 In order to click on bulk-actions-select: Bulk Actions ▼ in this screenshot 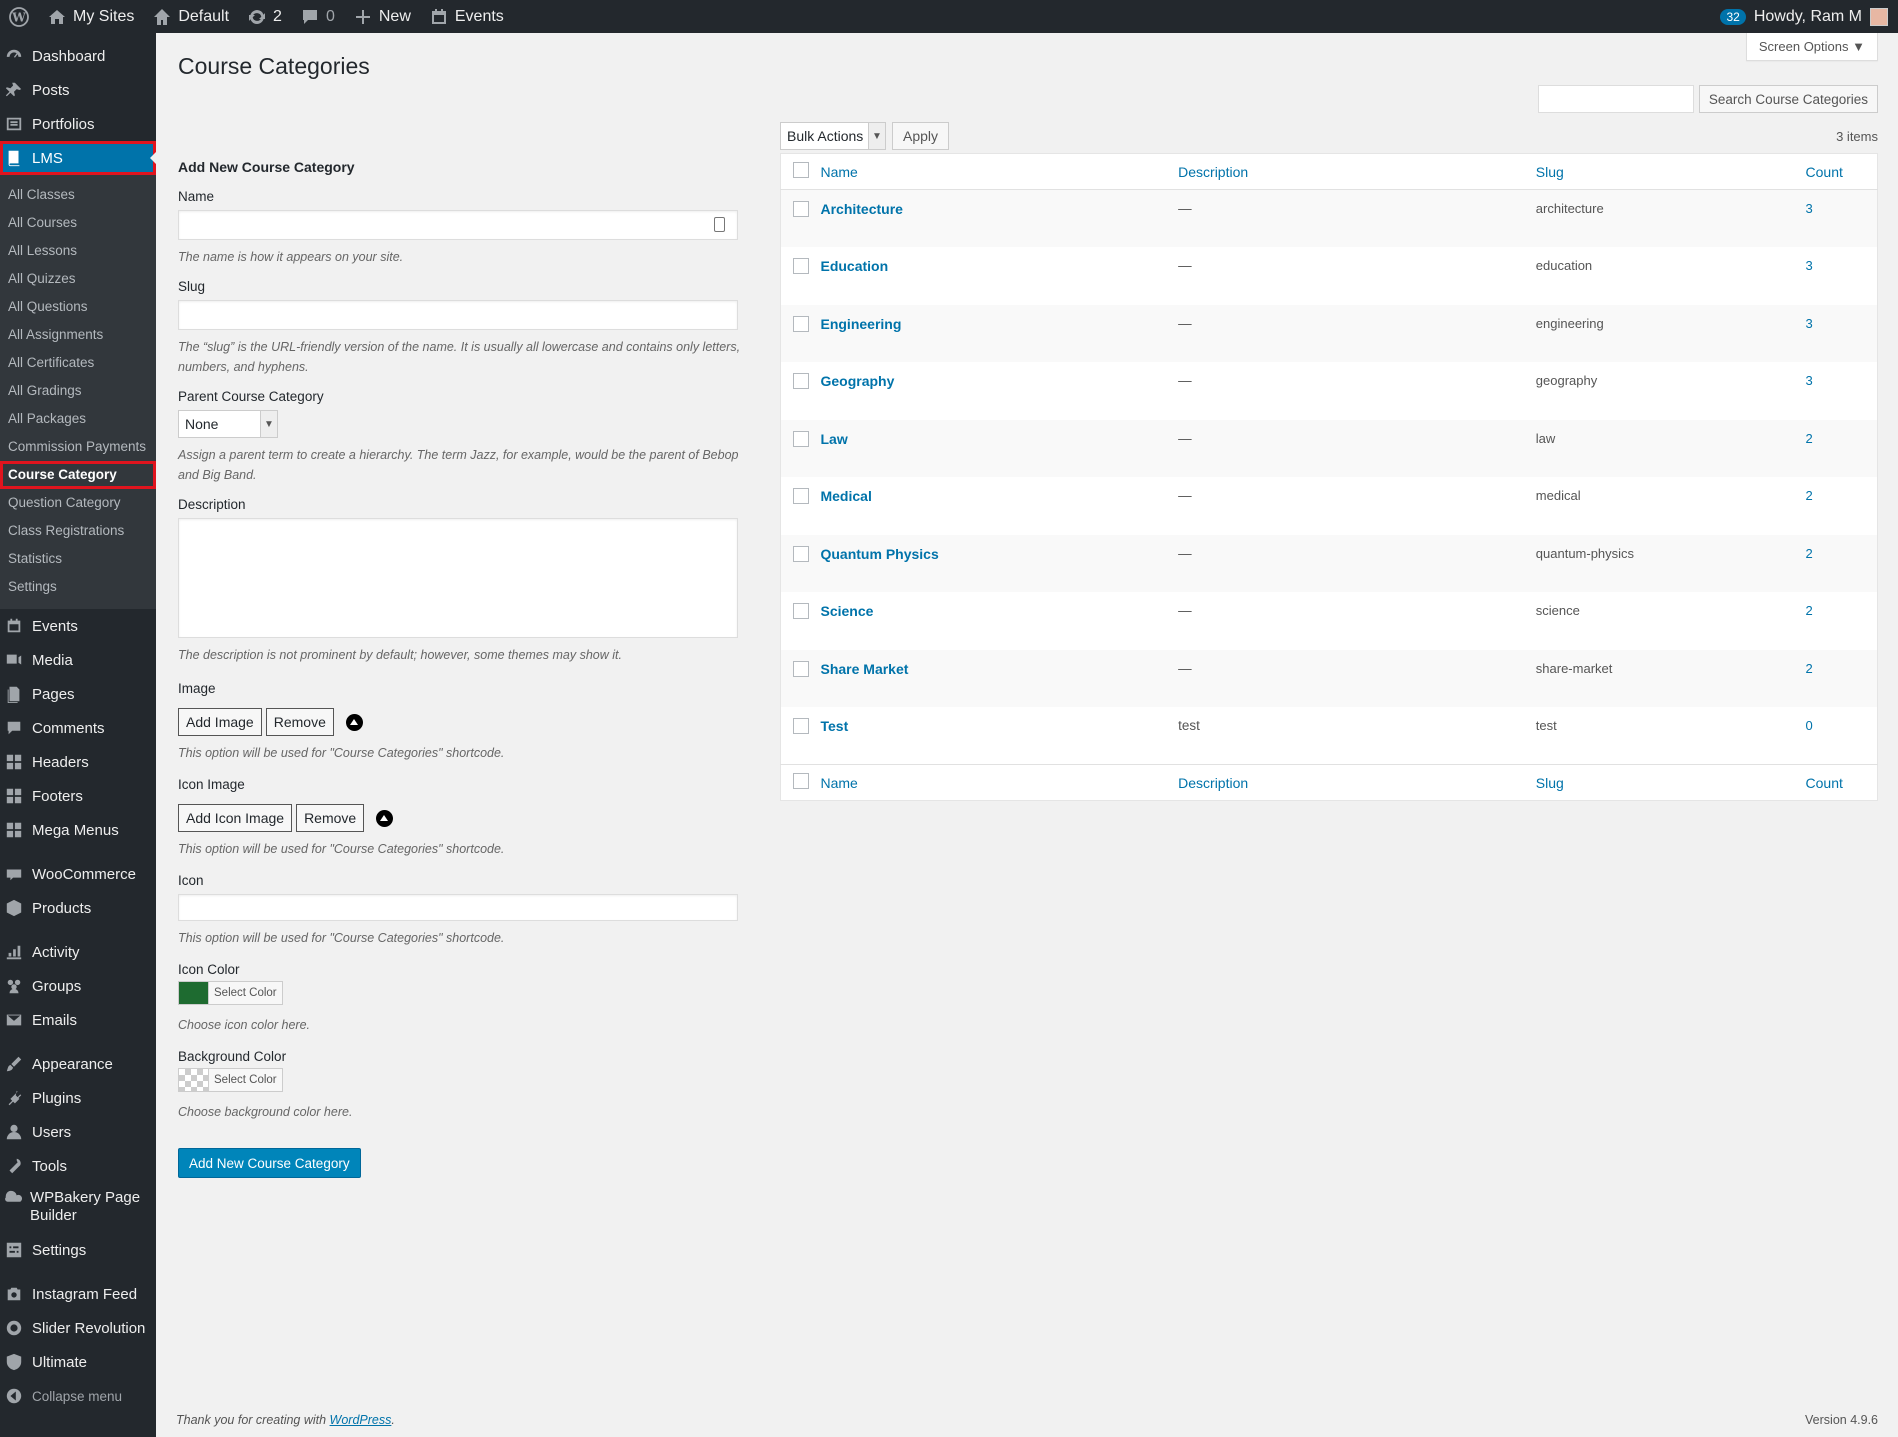, I will do `click(833, 136)`.